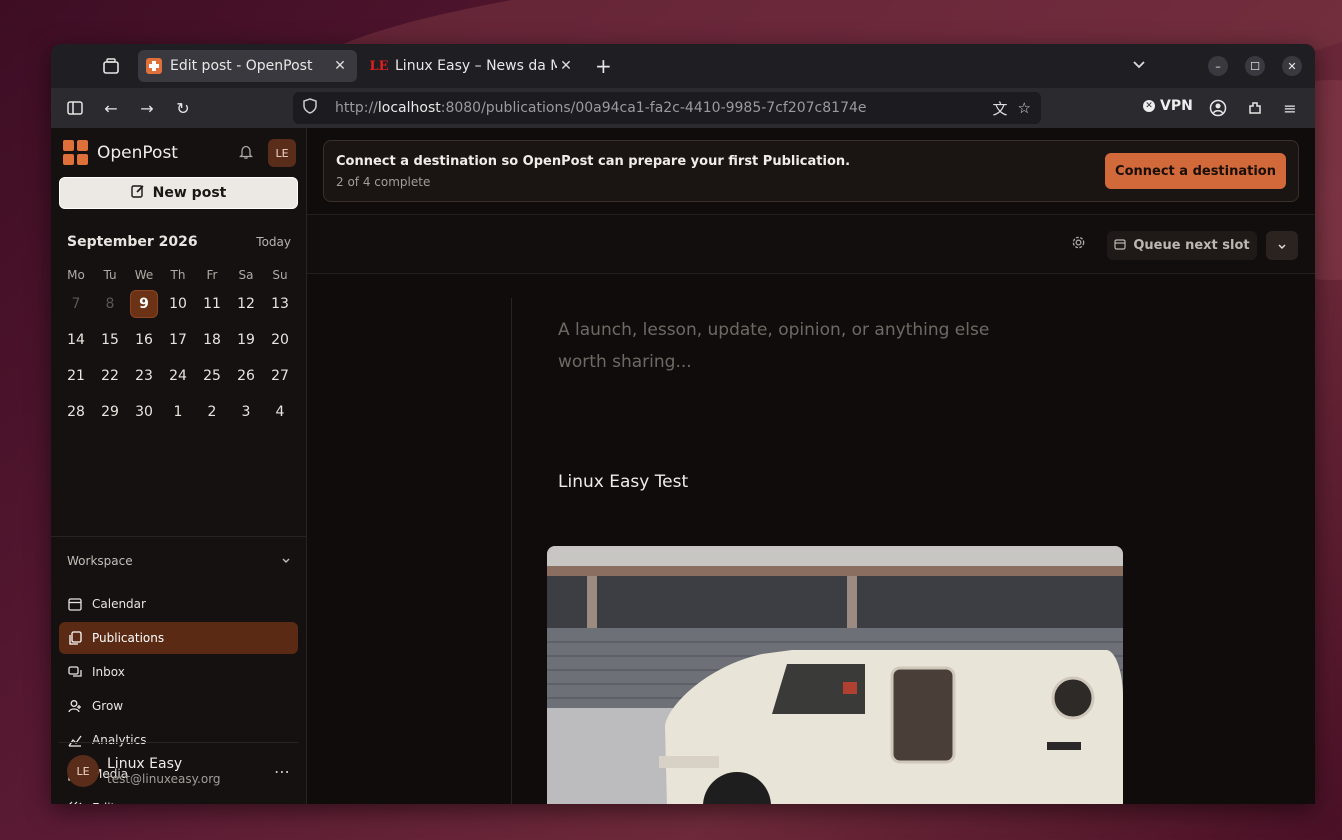  What do you see at coordinates (132, 242) in the screenshot?
I see `calendar-month: September 2026` at bounding box center [132, 242].